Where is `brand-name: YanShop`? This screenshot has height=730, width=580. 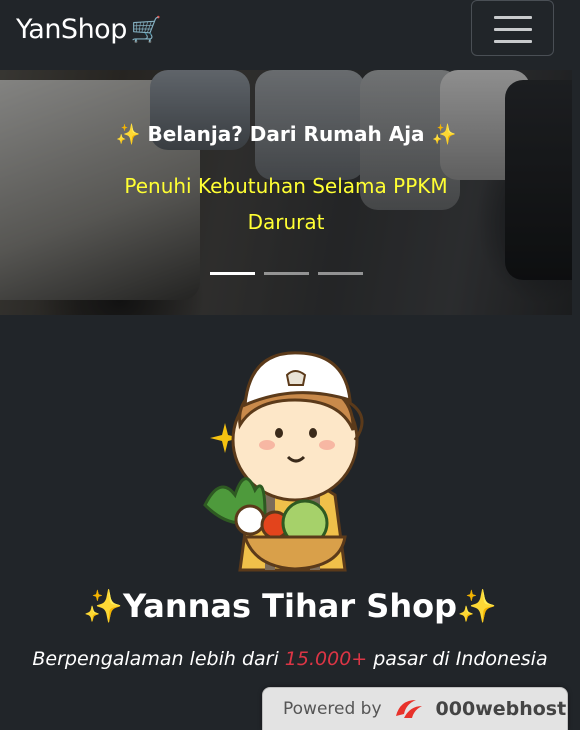 brand-name: YanShop is located at coordinates (71, 29).